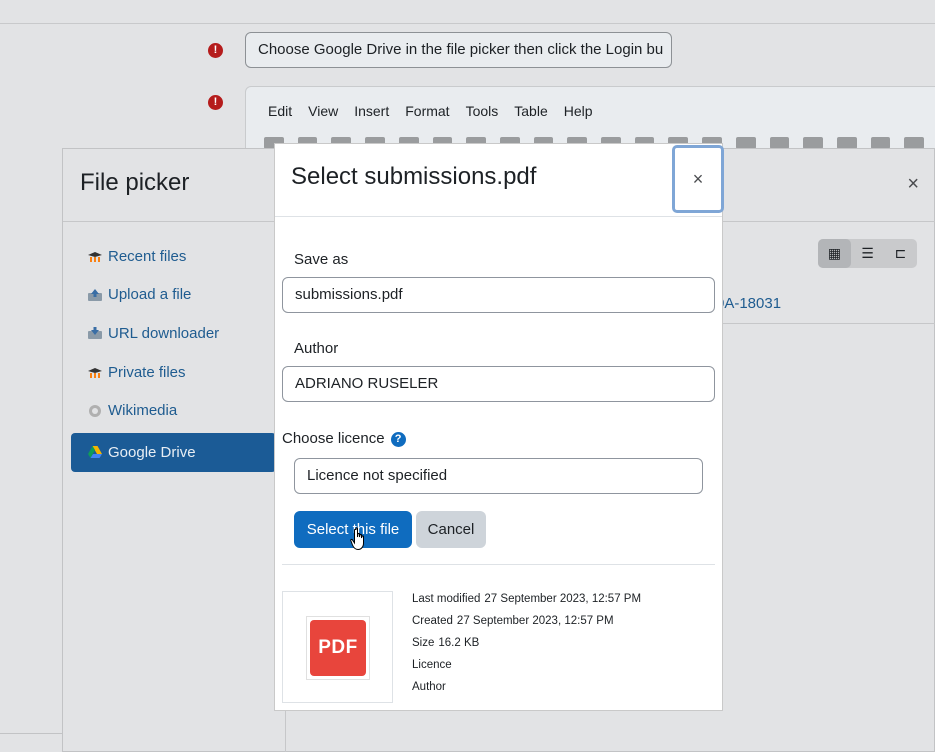 The height and width of the screenshot is (752, 935). I want to click on repository-google-drive: Google Drive, so click(173, 452).